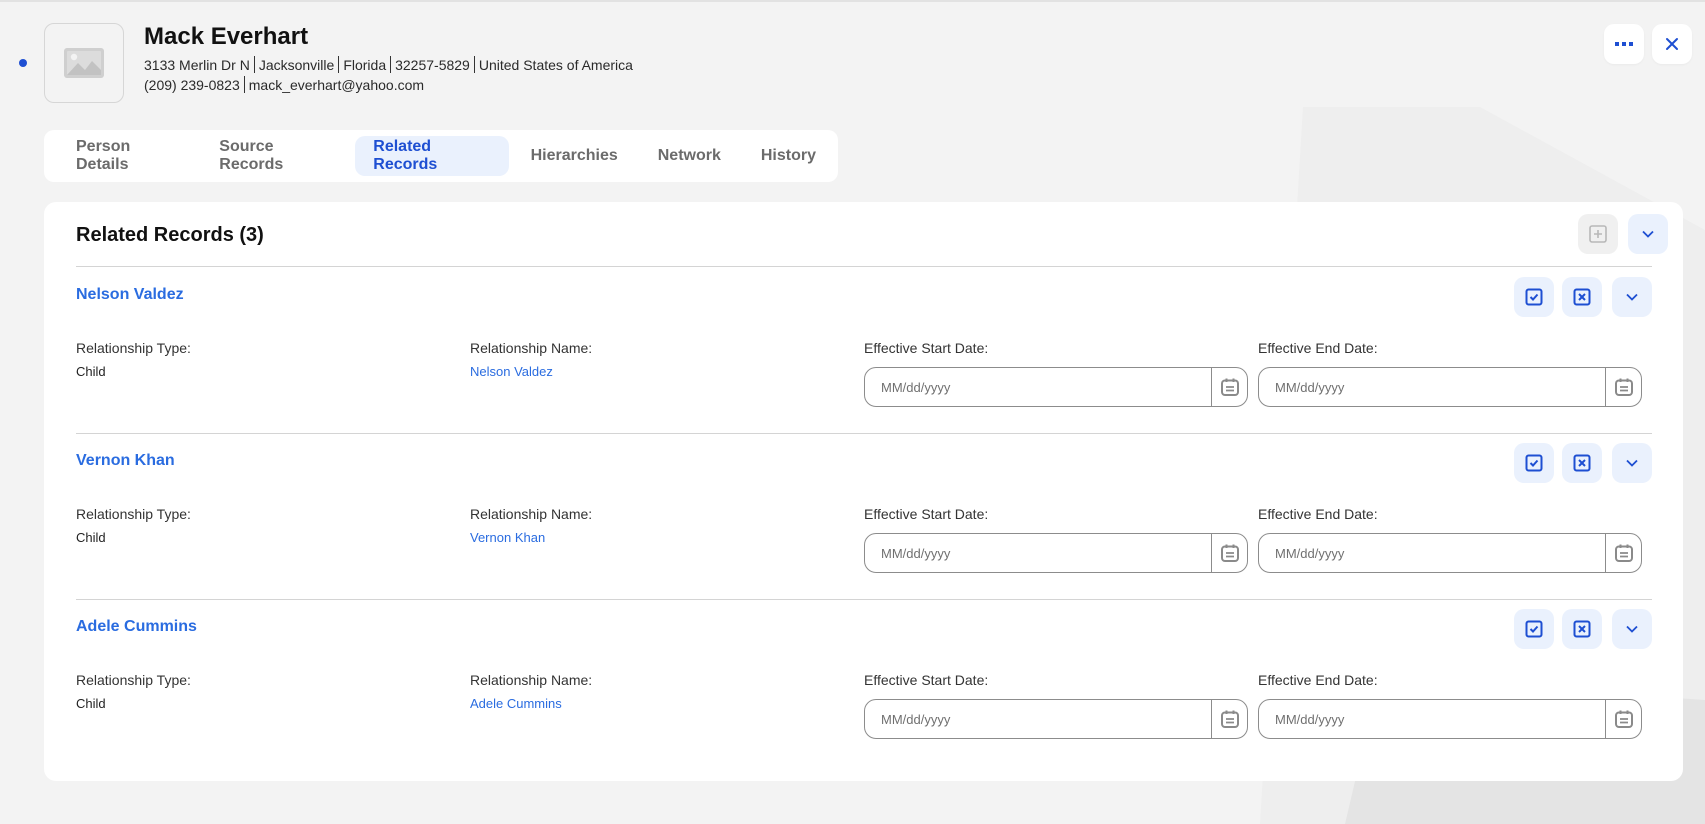 The height and width of the screenshot is (824, 1705). Describe the element at coordinates (170, 235) in the screenshot. I see `panel-title: Related Records (3)` at that location.